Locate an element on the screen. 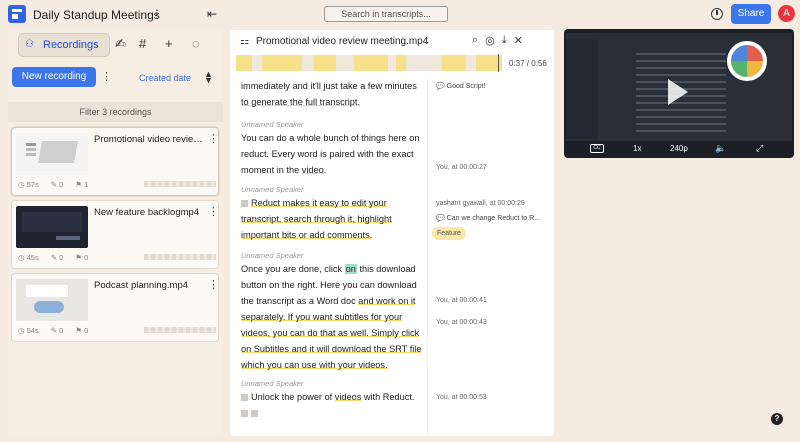  new-recording-menu-icon: ⋮ is located at coordinates (106, 76).